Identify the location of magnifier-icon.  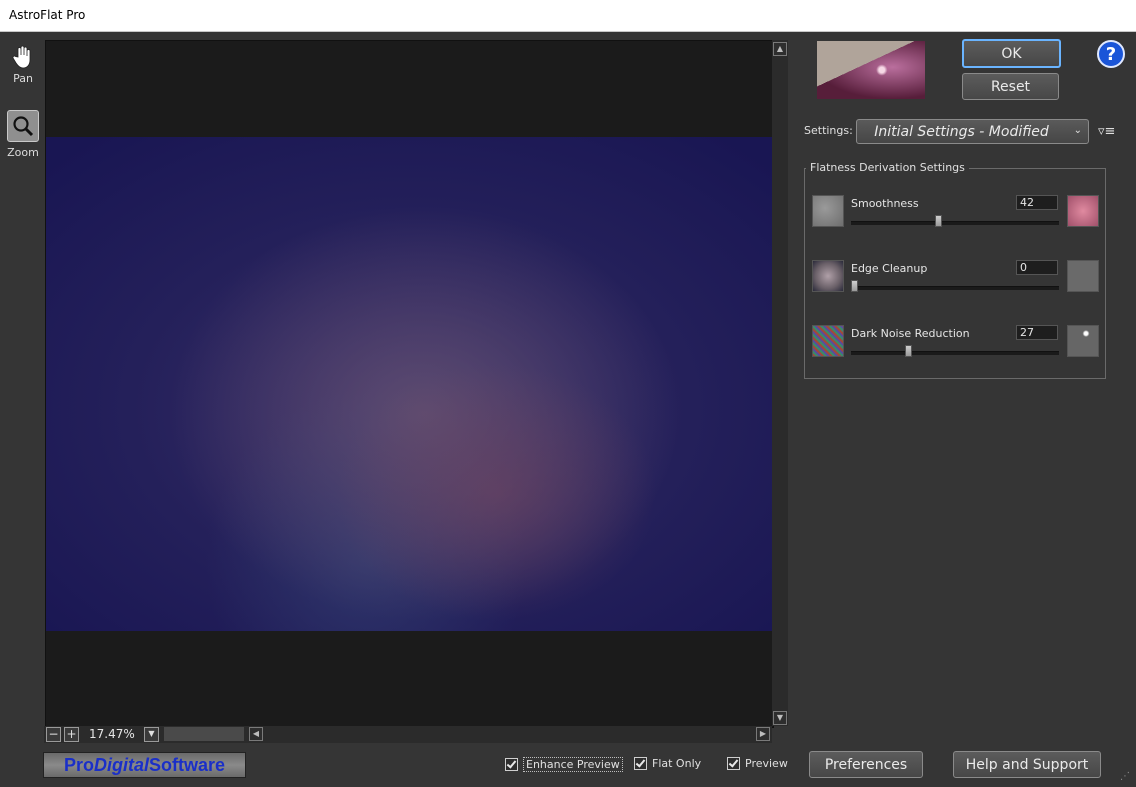
(23, 126).